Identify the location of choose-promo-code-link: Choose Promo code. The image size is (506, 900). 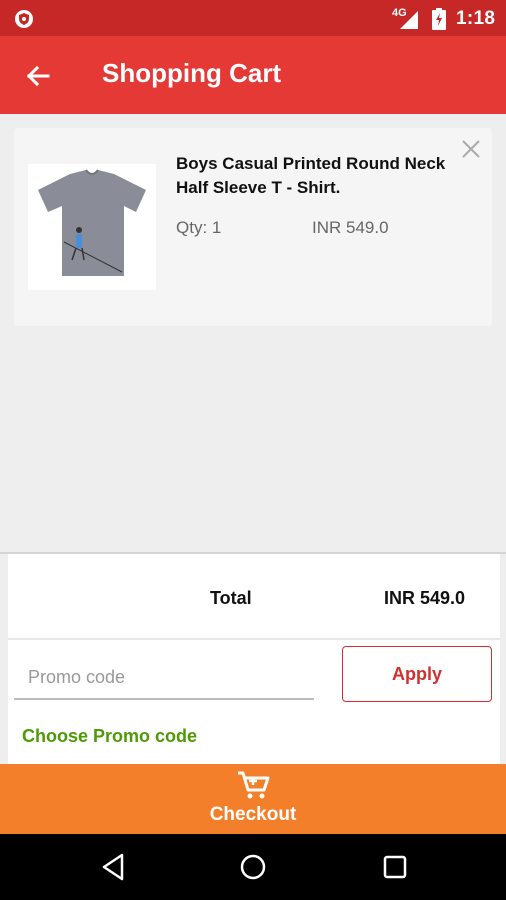
(109, 736).